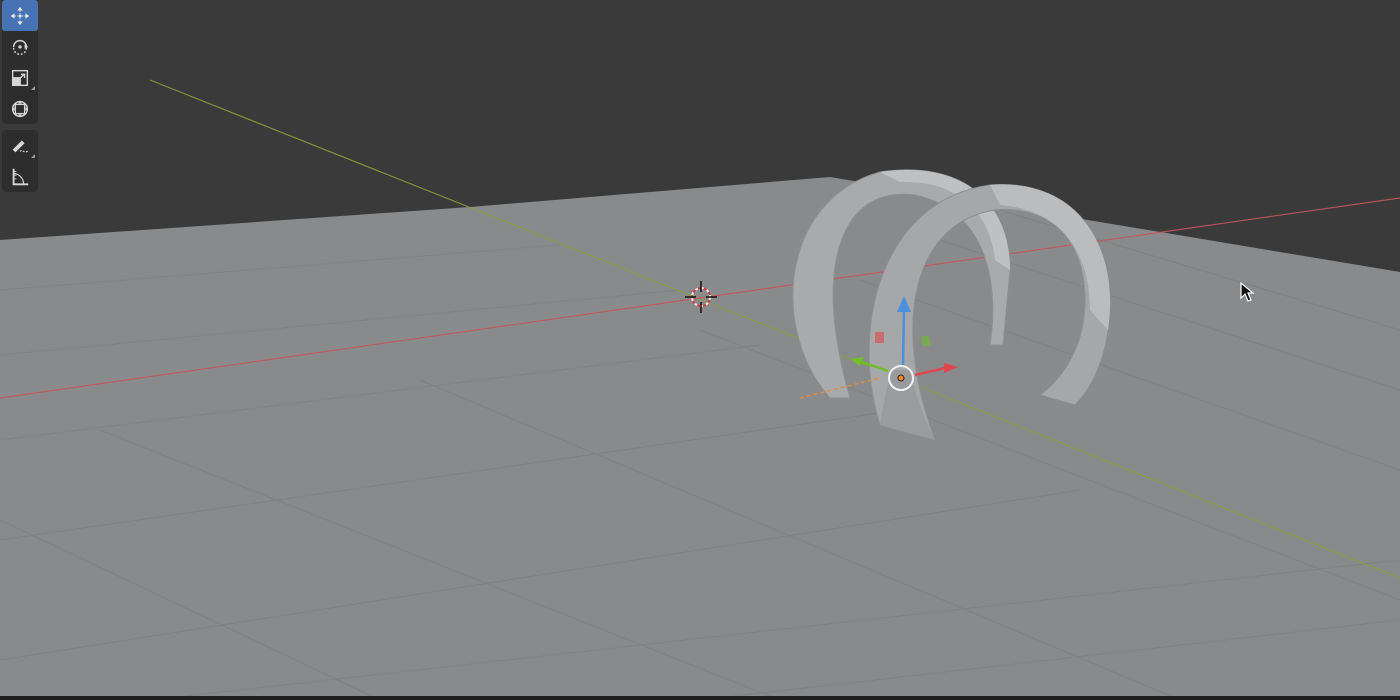  I want to click on annotate-tool-button, so click(20, 145).